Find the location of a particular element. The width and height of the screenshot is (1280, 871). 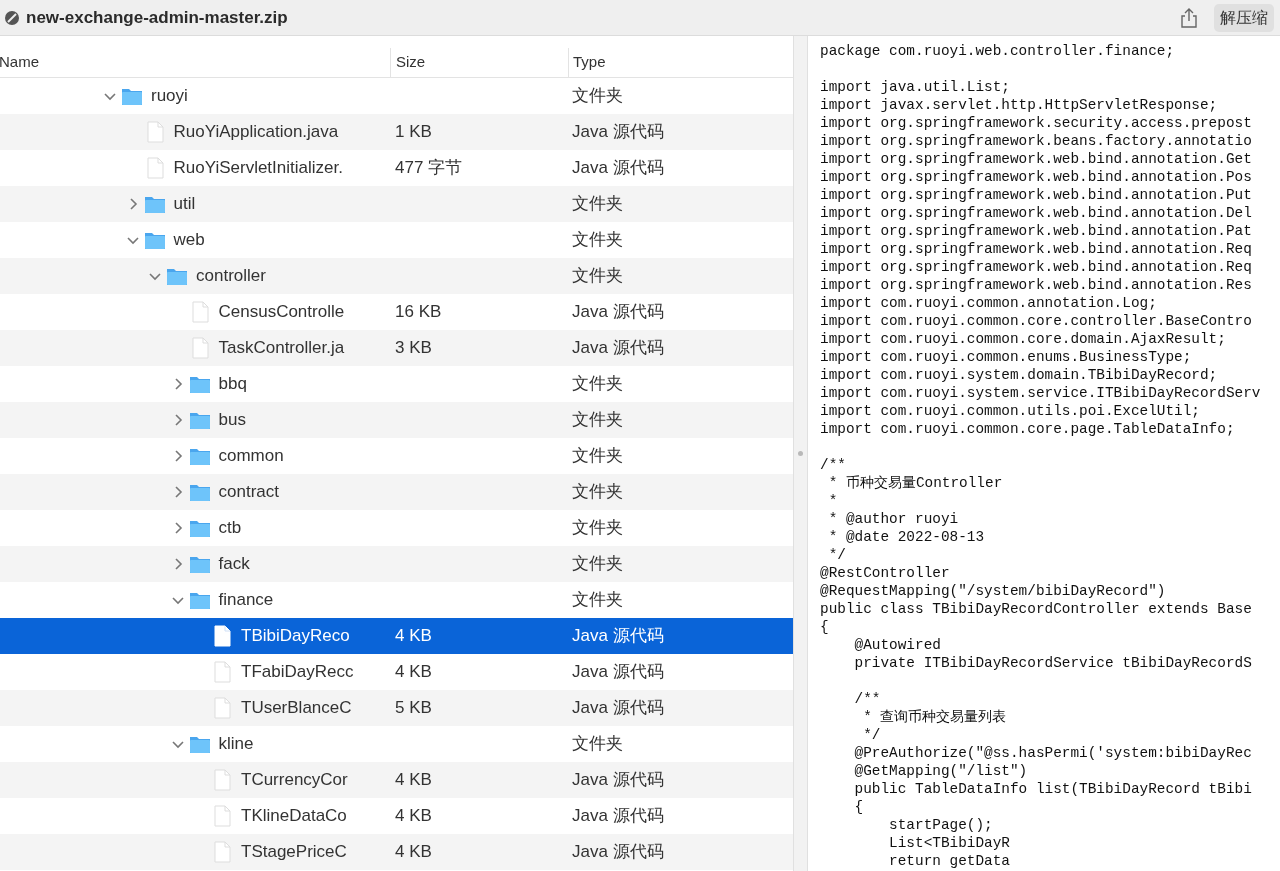

file-row: bus 文件夹 is located at coordinates (396, 420).